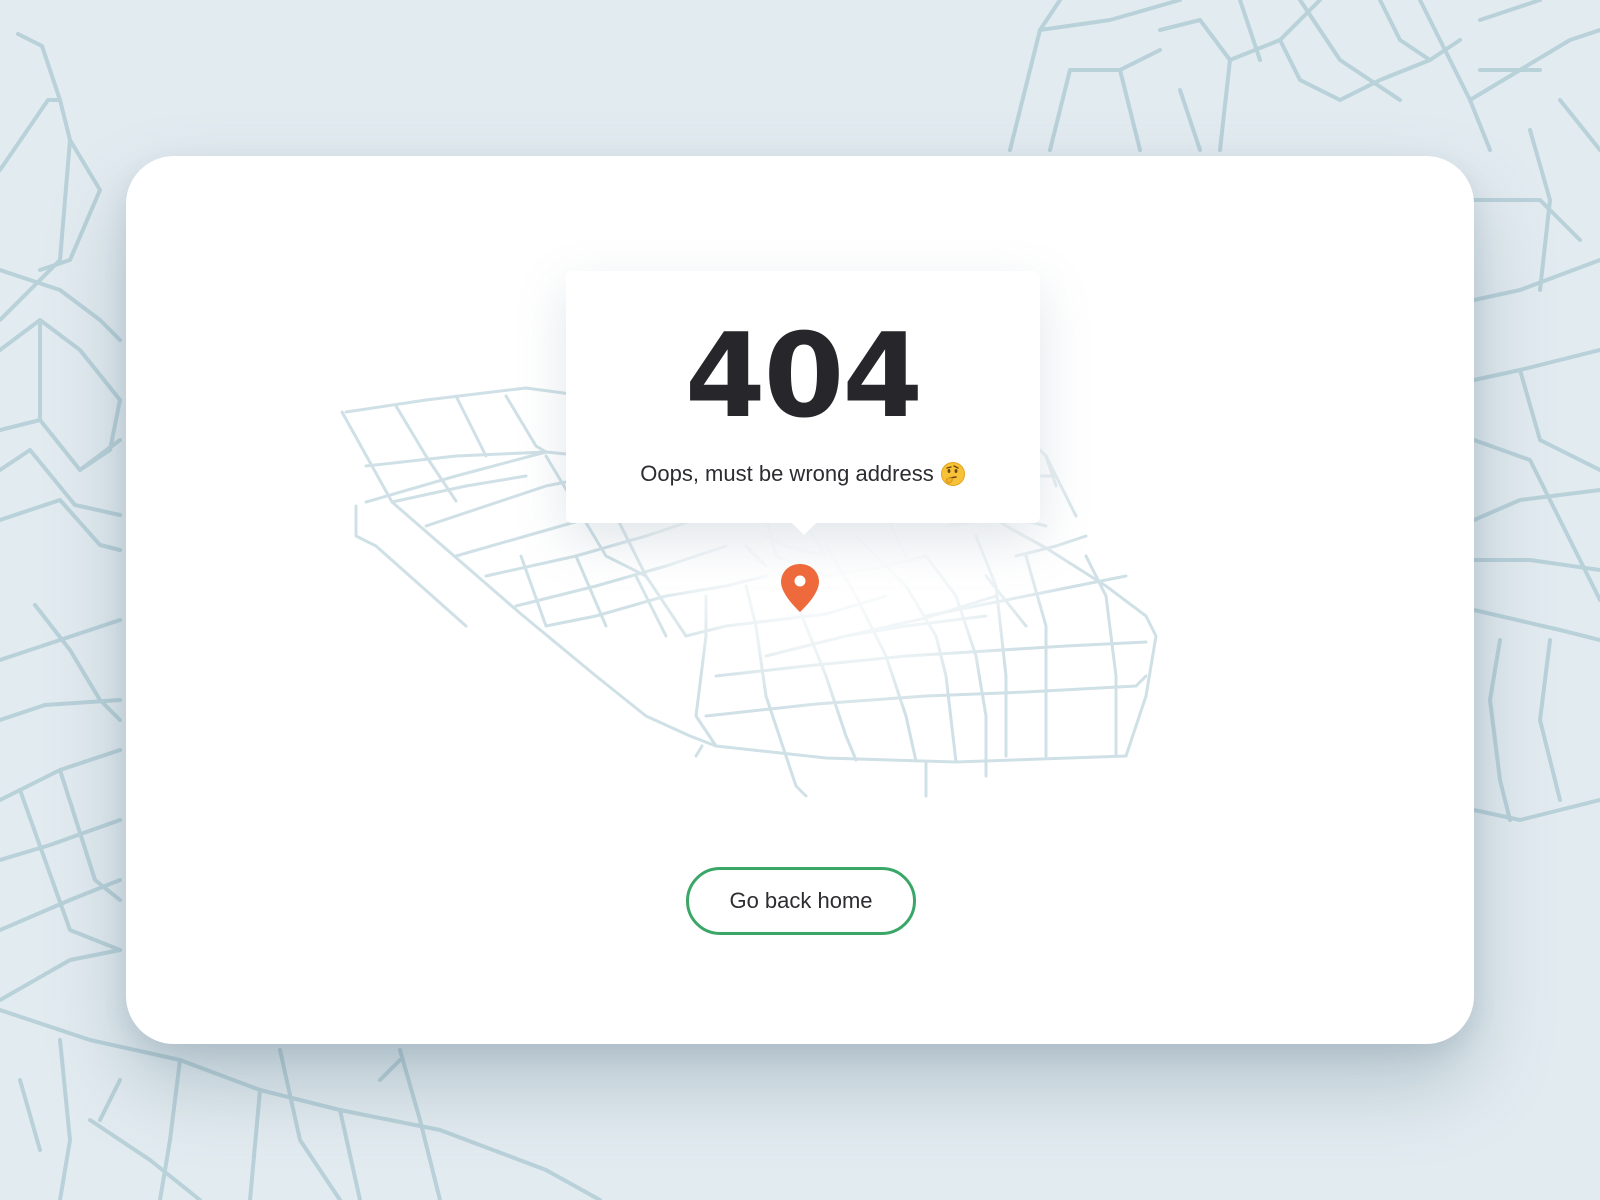 The height and width of the screenshot is (1200, 1600). I want to click on popup-arrow, so click(804, 528).